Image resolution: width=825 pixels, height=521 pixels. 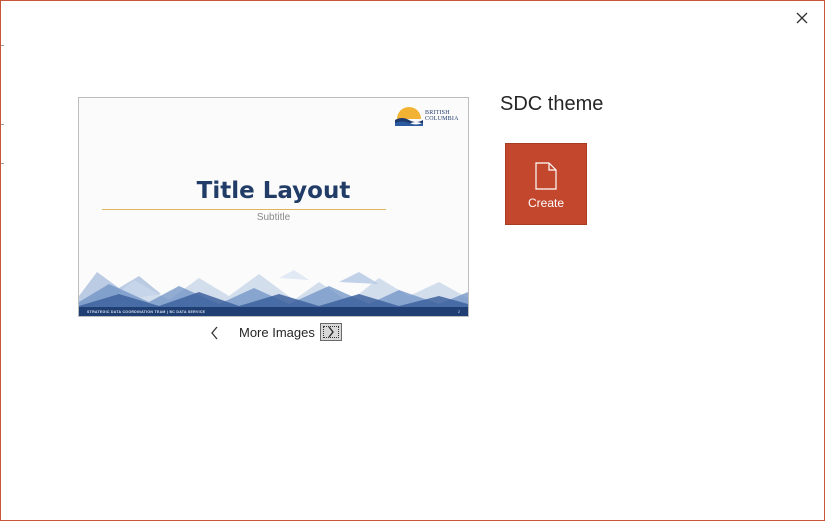 I want to click on chevron-left-icon, so click(x=214, y=333).